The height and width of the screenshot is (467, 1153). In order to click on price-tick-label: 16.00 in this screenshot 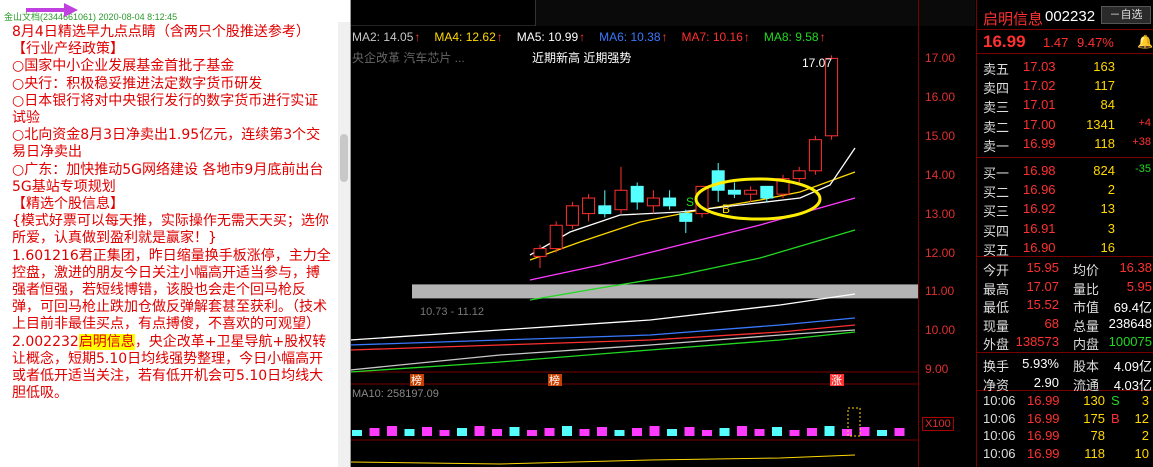, I will do `click(940, 96)`.